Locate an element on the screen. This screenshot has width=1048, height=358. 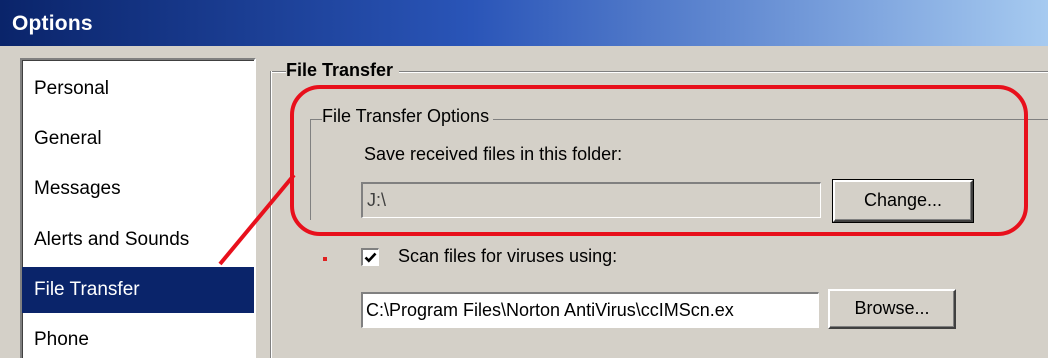
scan-viruses-label: Scan files for viruses using: is located at coordinates (507, 256).